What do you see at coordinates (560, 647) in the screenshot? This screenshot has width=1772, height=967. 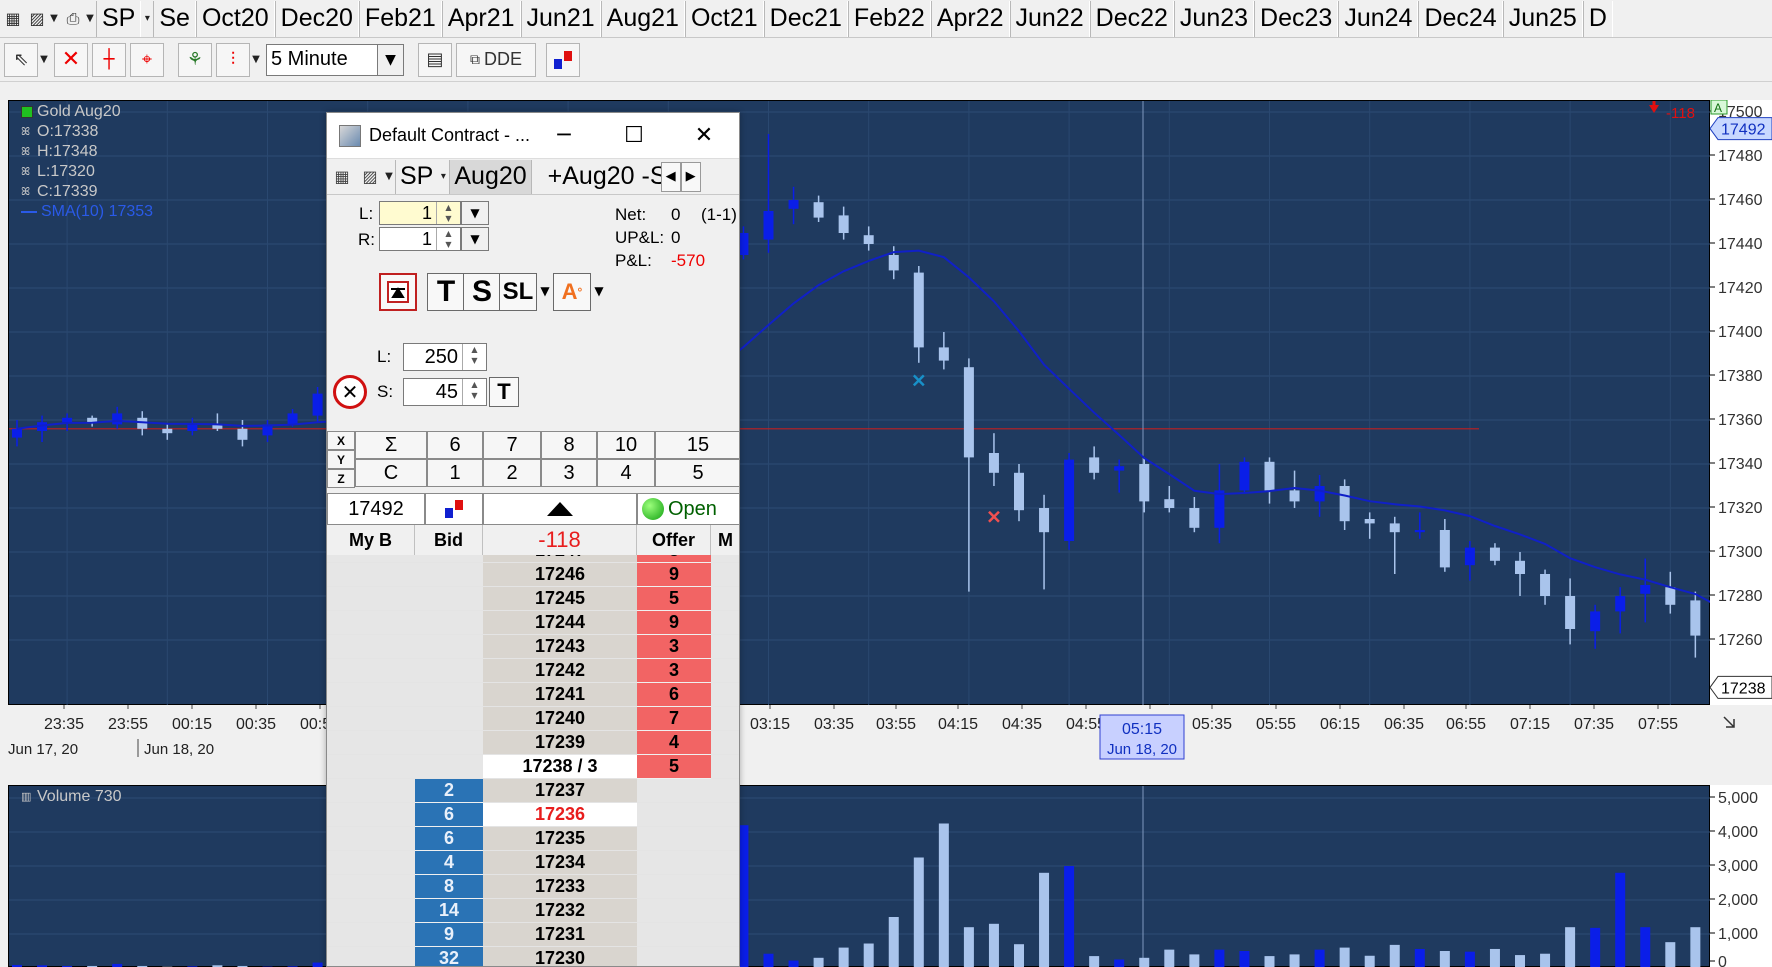 I see `ladder-price-cell: 17243` at bounding box center [560, 647].